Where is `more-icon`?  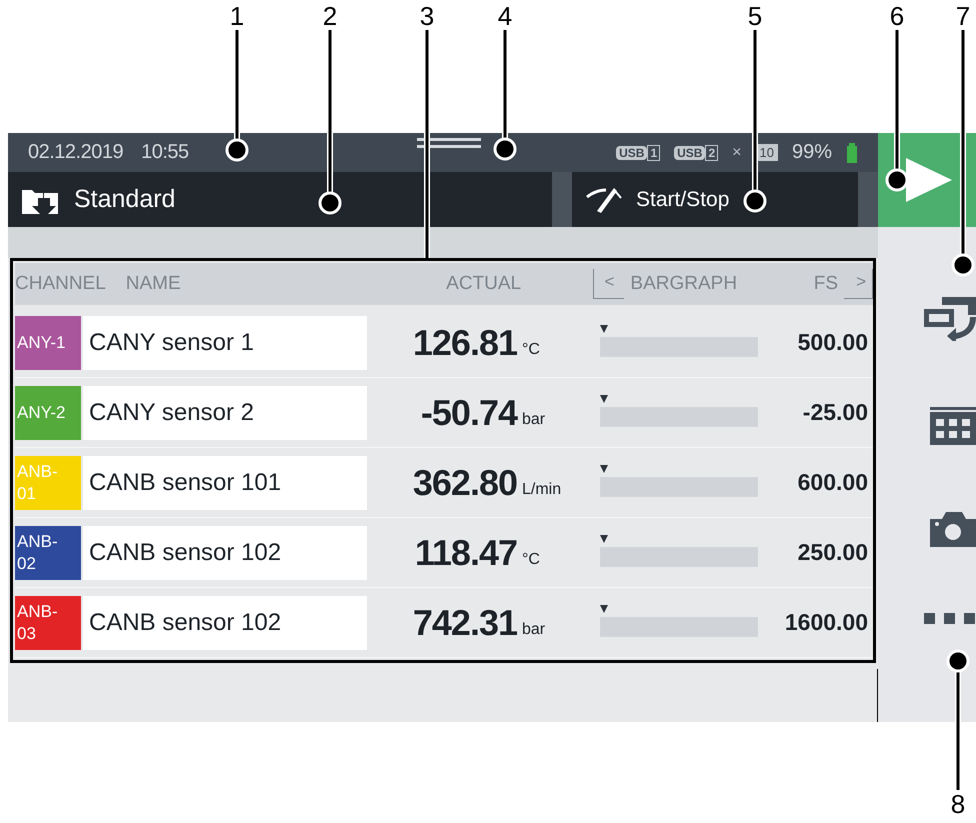 more-icon is located at coordinates (950, 619).